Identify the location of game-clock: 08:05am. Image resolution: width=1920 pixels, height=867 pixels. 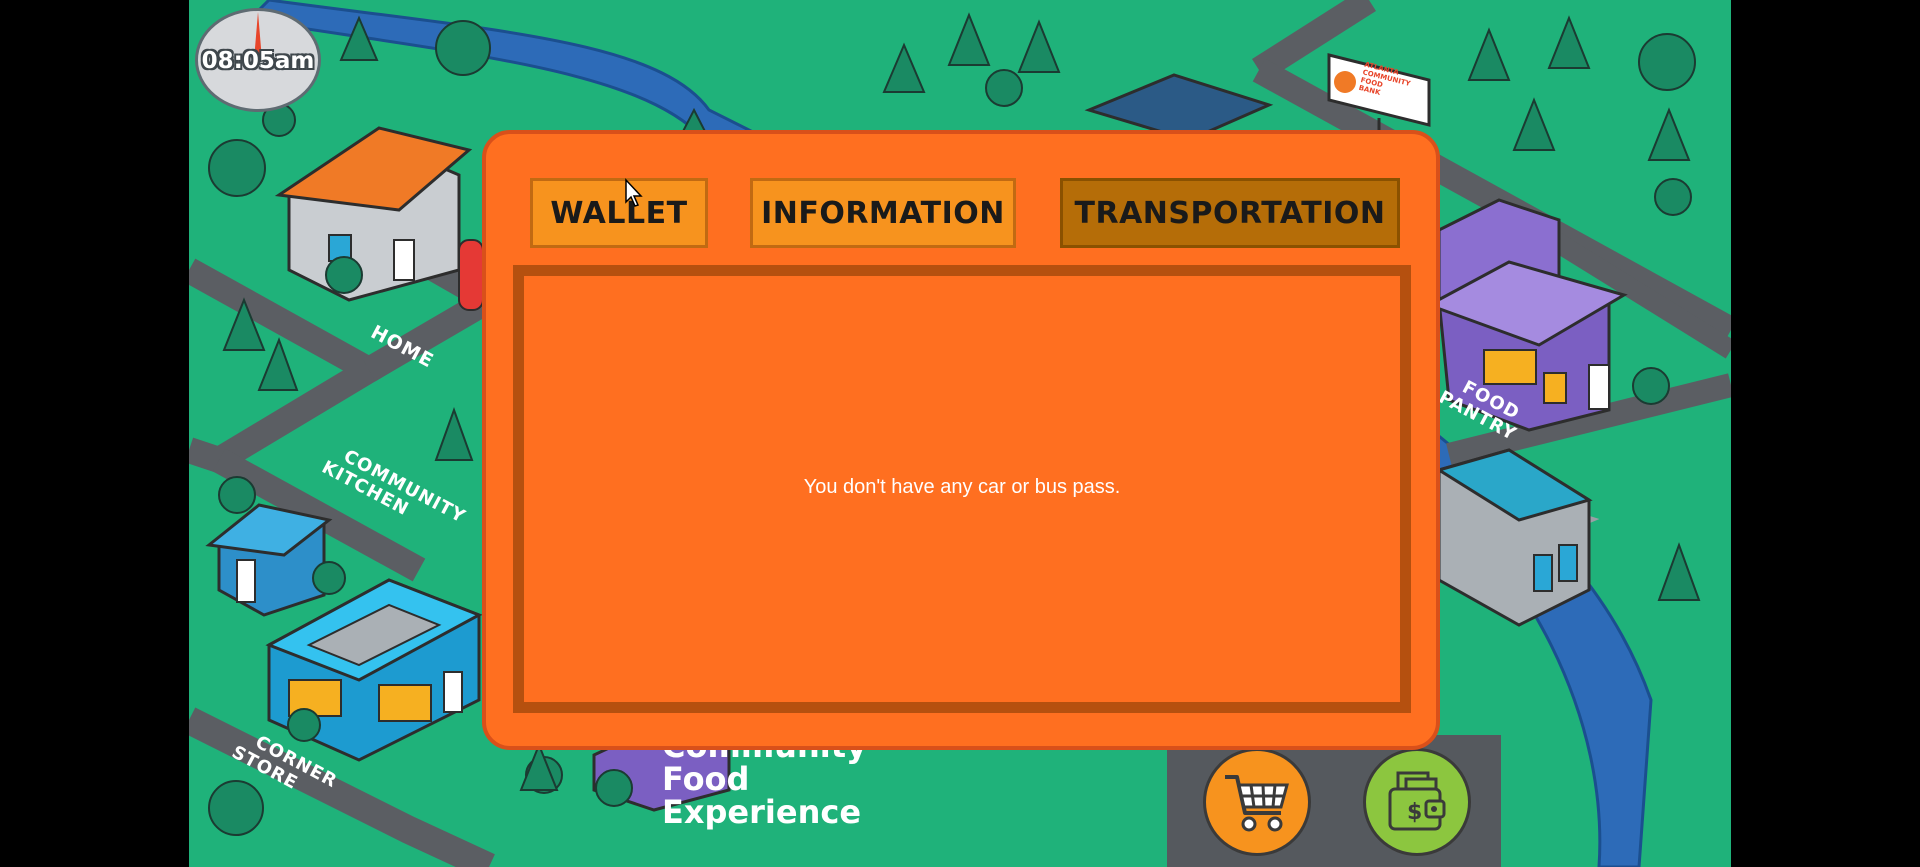
(260, 61).